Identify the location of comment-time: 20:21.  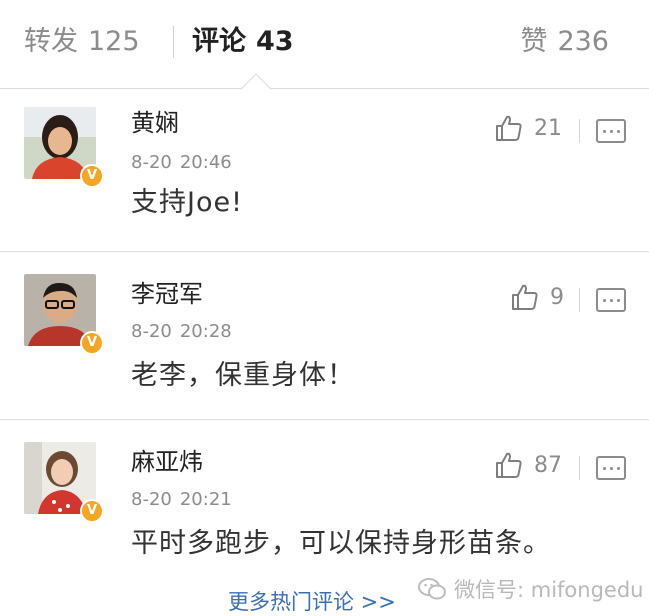
(205, 499).